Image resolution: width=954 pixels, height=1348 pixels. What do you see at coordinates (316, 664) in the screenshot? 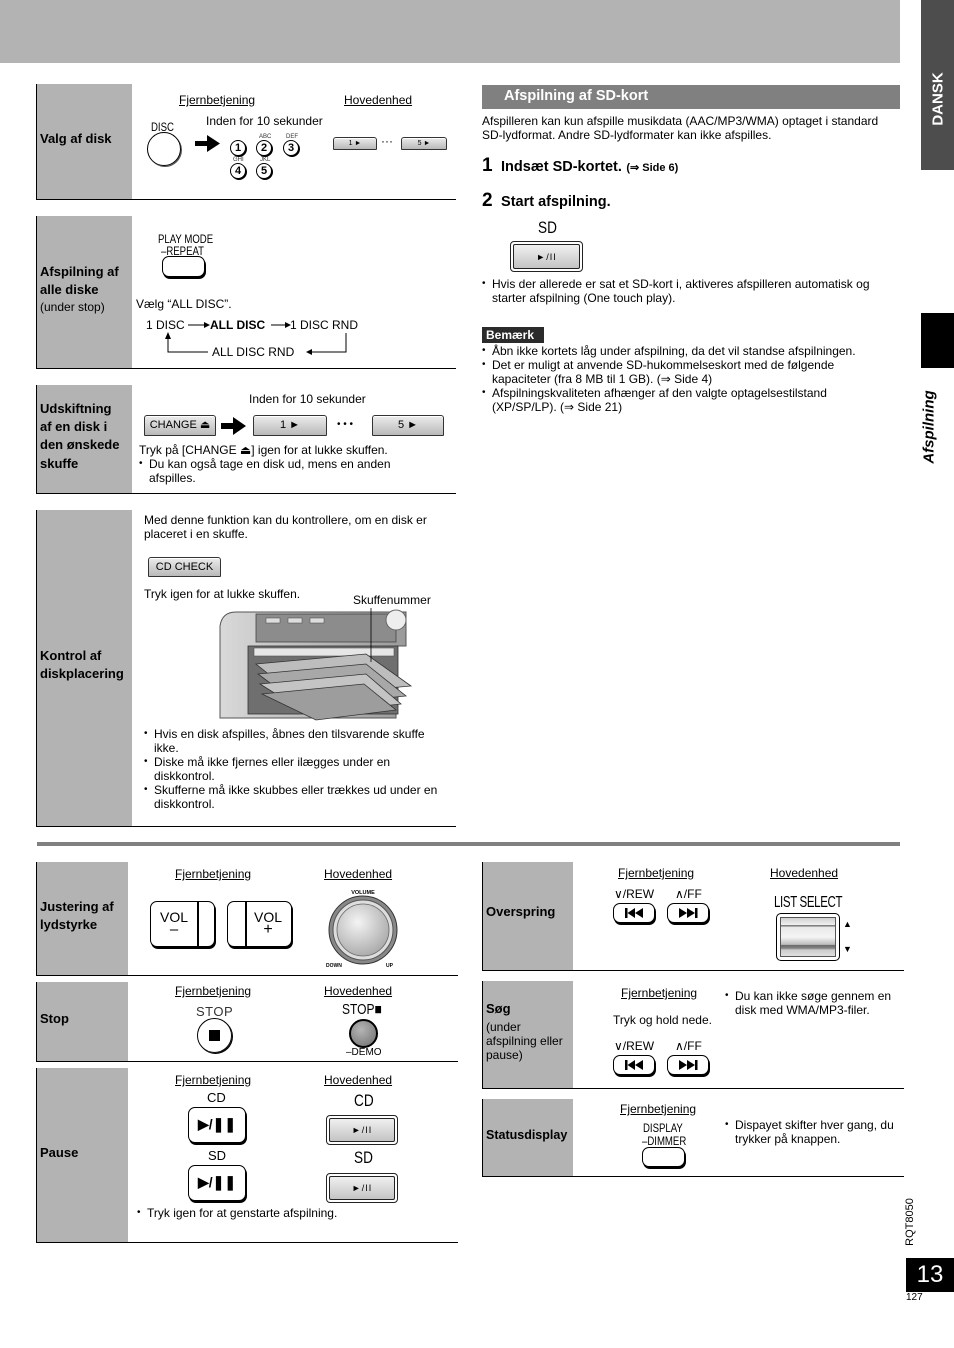
I see `drawer-illustration` at bounding box center [316, 664].